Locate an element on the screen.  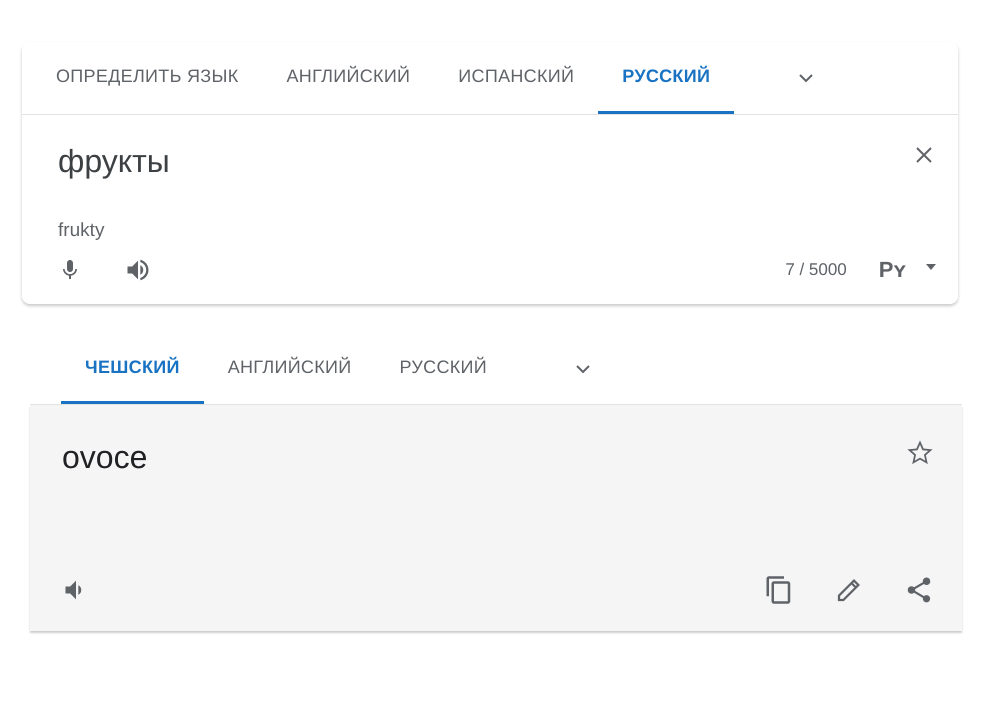
language-tab: ОПРЕДЕЛИТЬ ЯЗЫК is located at coordinates (147, 78).